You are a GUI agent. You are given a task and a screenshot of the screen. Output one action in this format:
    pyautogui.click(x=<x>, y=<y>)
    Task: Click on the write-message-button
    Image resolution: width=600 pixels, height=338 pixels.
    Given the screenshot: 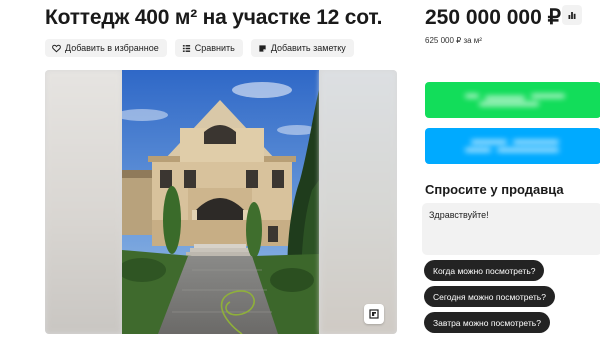 What is the action you would take?
    pyautogui.click(x=512, y=146)
    